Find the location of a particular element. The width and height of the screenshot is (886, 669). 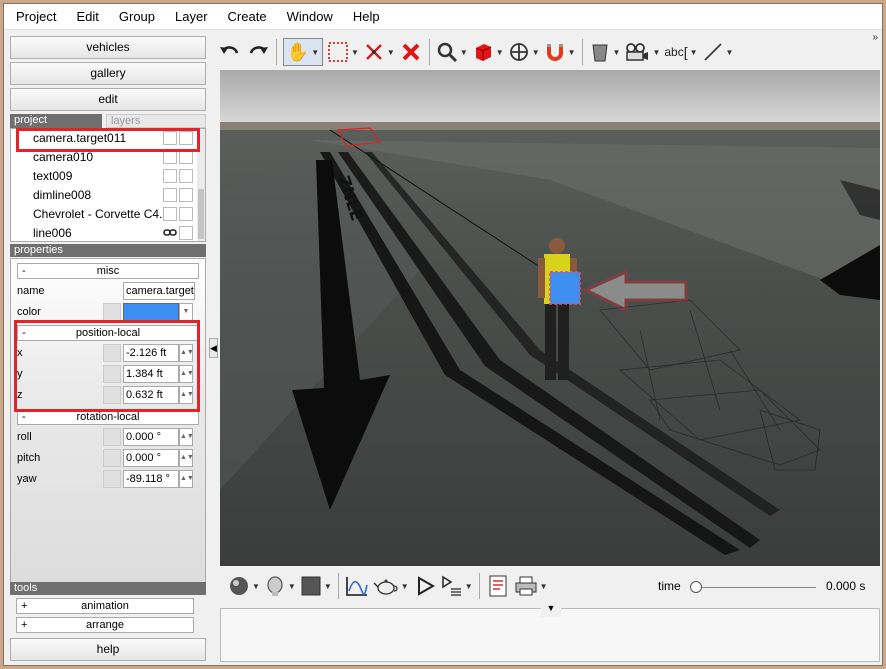

undo-button is located at coordinates (230, 52).